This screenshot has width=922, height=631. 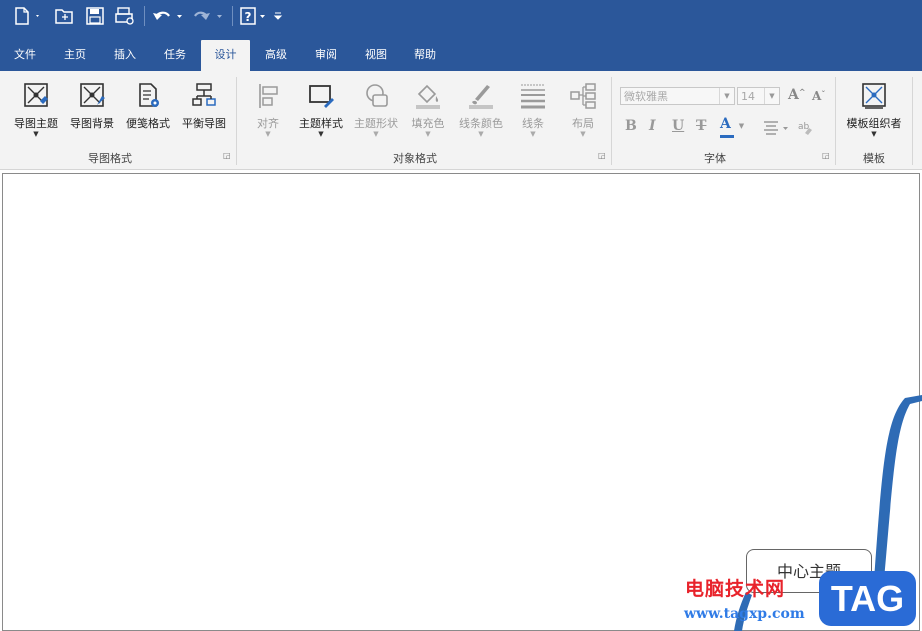 I want to click on watermark-url: www.tagxp.com, so click(x=744, y=614).